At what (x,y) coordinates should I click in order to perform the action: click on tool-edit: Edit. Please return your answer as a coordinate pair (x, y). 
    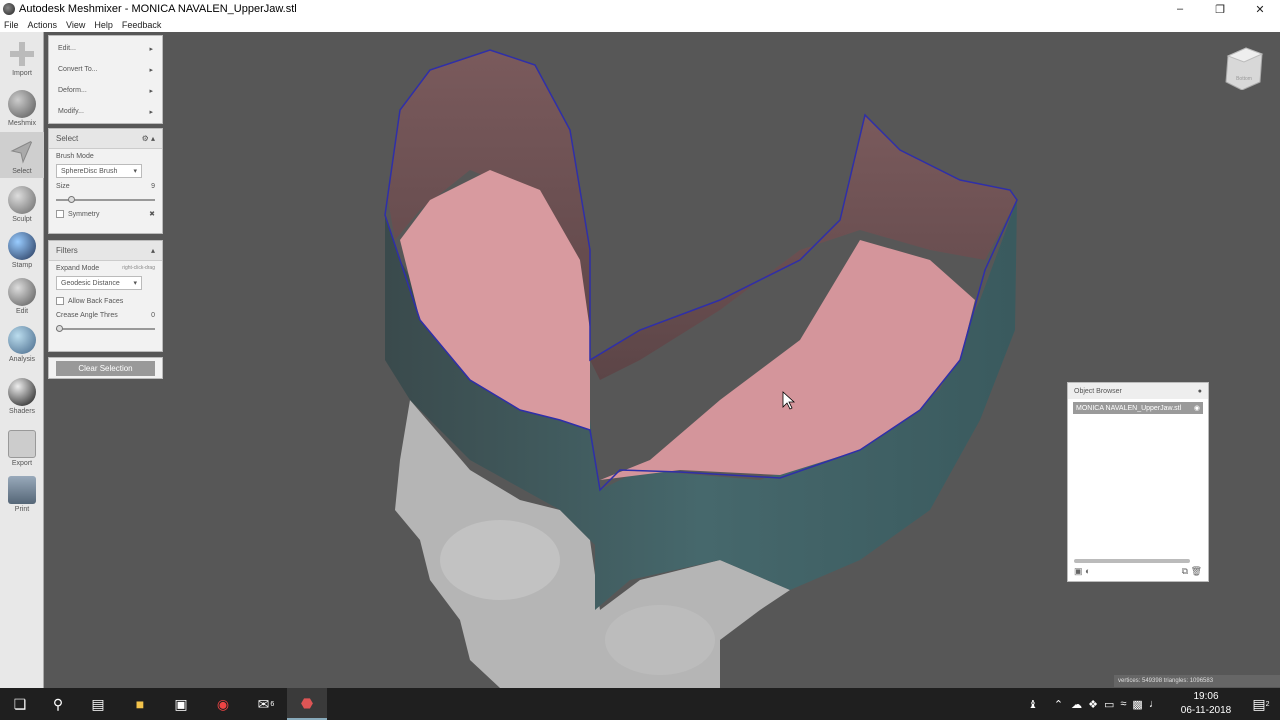
    Looking at the image, I should click on (22, 295).